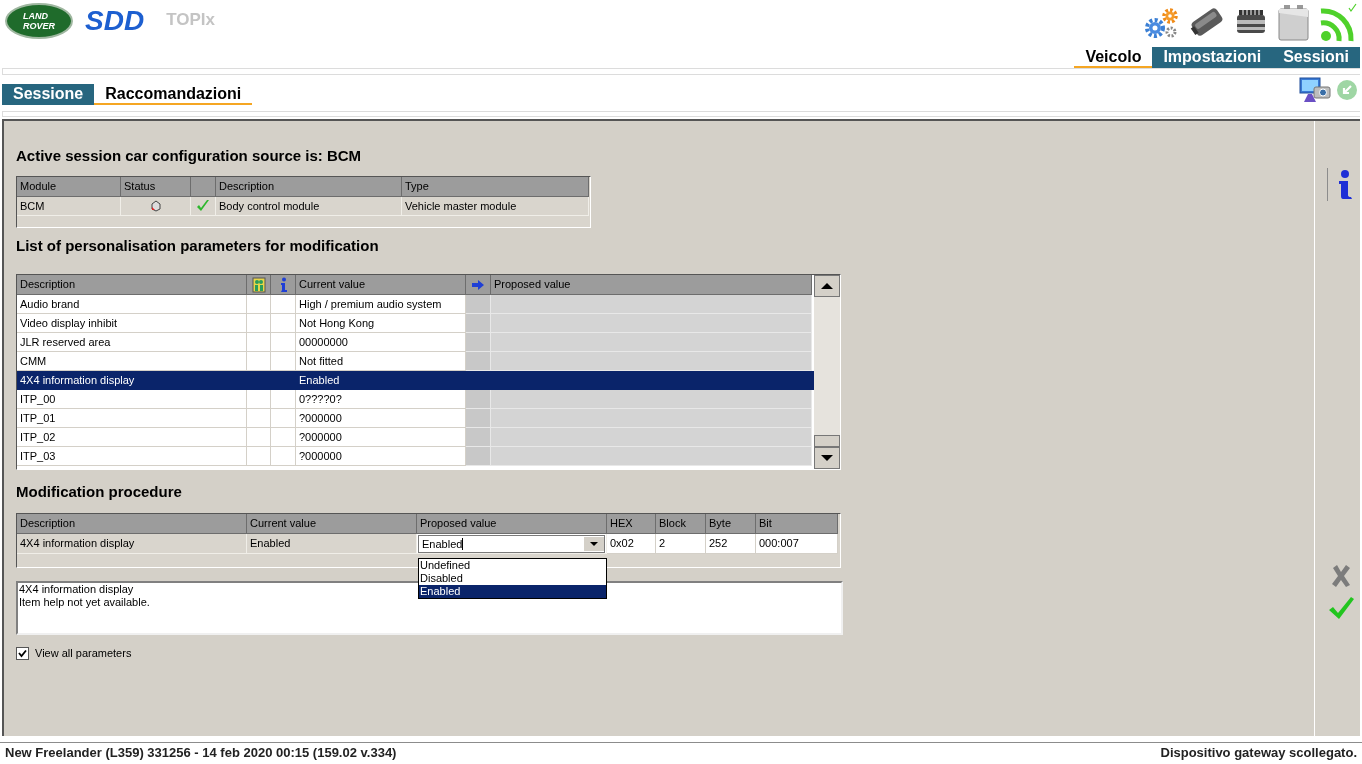 The height and width of the screenshot is (764, 1362). Describe the element at coordinates (731, 524) in the screenshot. I see `column-header: Byte` at that location.